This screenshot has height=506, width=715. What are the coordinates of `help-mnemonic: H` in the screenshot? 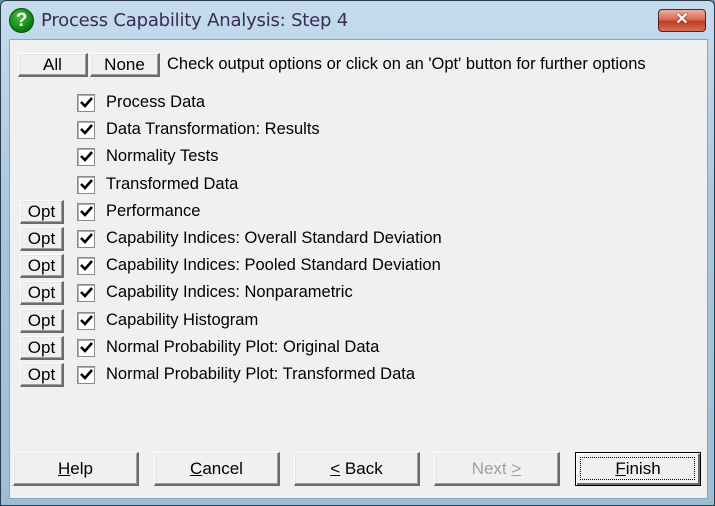 It's located at (64, 468).